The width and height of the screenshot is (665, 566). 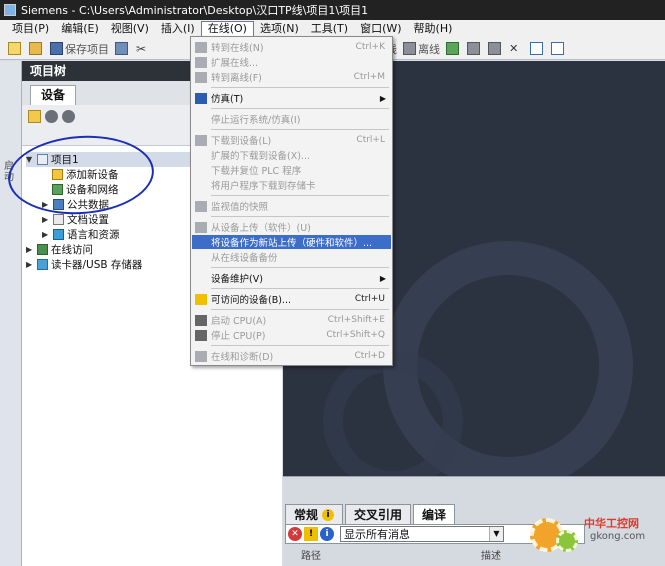 What do you see at coordinates (295, 534) in the screenshot?
I see `error-filter-icon: ✕` at bounding box center [295, 534].